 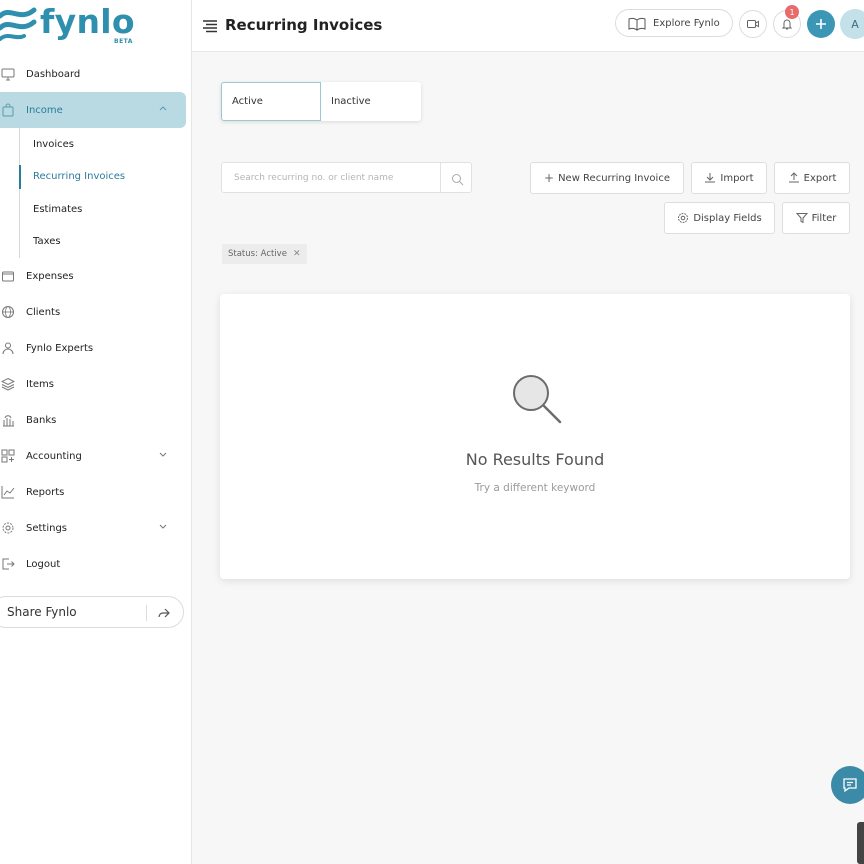 What do you see at coordinates (535, 459) in the screenshot?
I see `empty-state-title: No Results Found` at bounding box center [535, 459].